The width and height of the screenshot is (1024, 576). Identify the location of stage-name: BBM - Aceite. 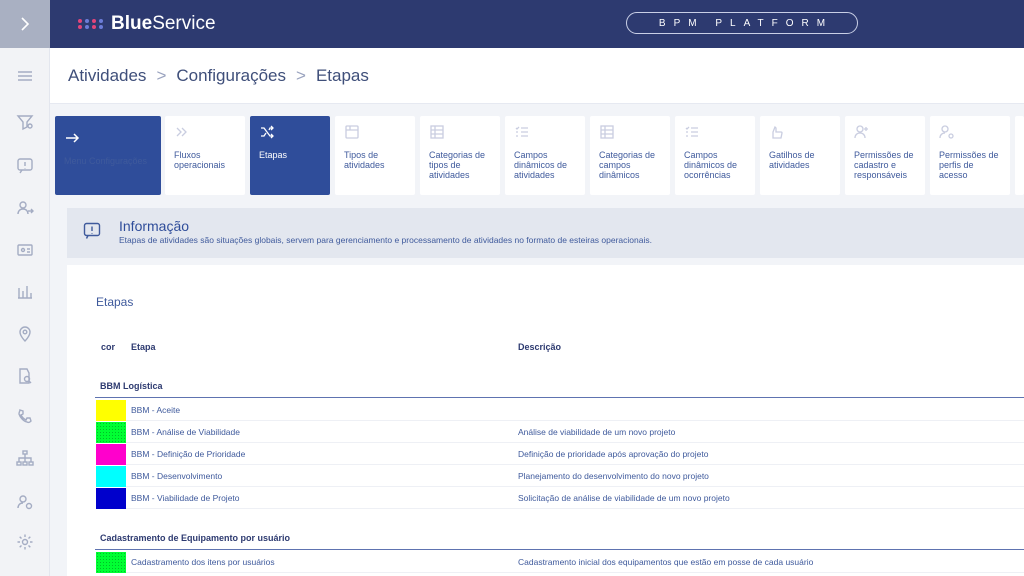
(156, 410).